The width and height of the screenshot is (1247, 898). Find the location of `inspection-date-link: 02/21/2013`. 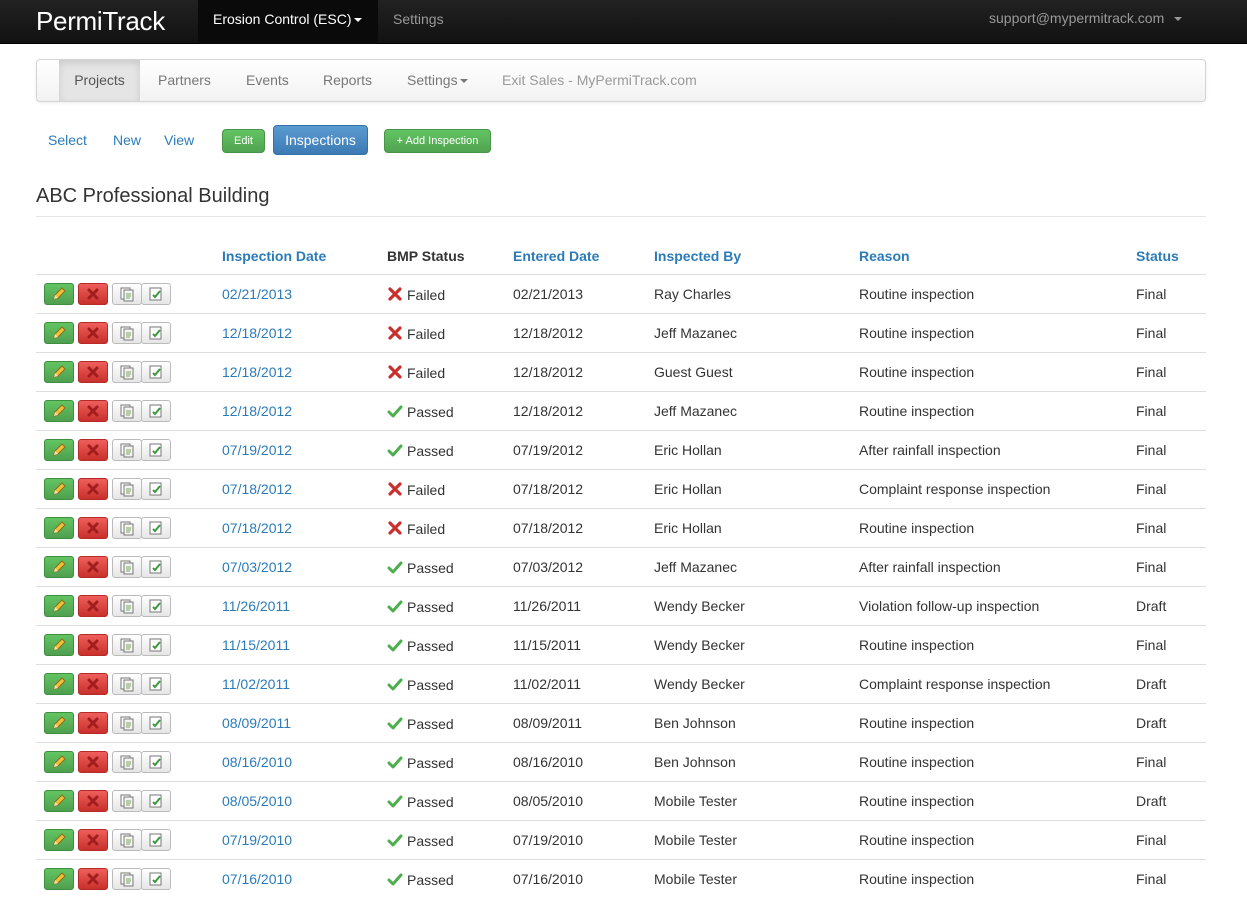

inspection-date-link: 02/21/2013 is located at coordinates (257, 294).